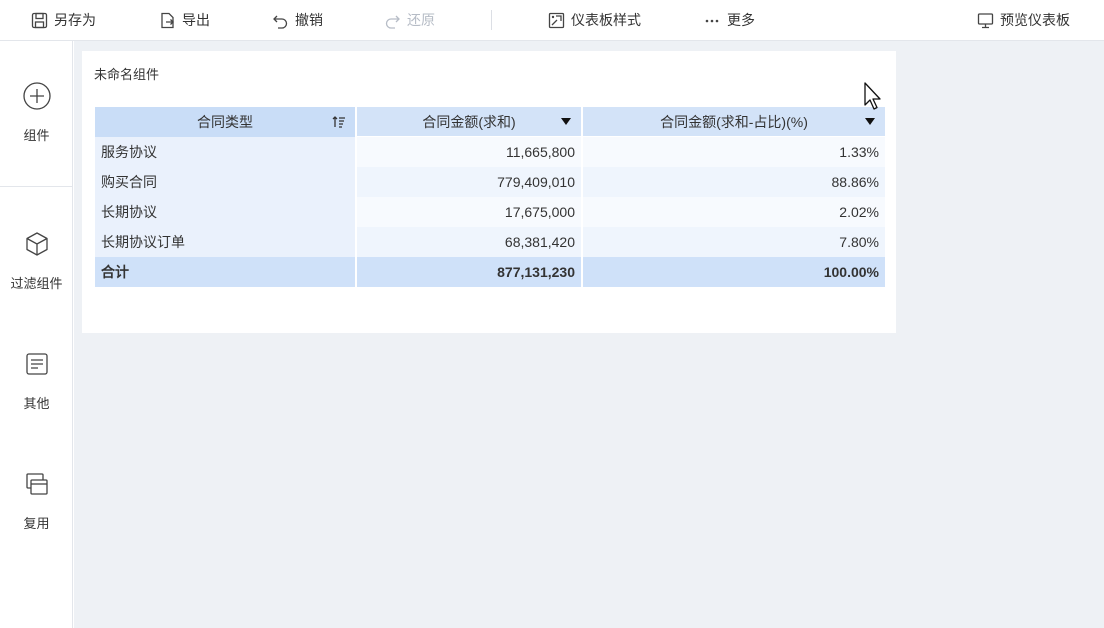  I want to click on table-total-row: 合计 877,131,230 100.00%, so click(490, 272).